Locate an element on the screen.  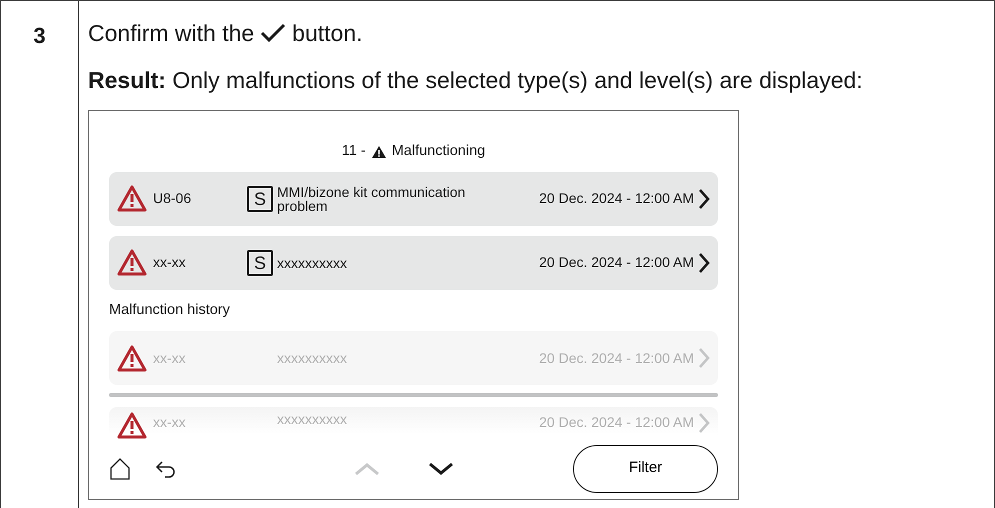
instruction-text: button. is located at coordinates (327, 33).